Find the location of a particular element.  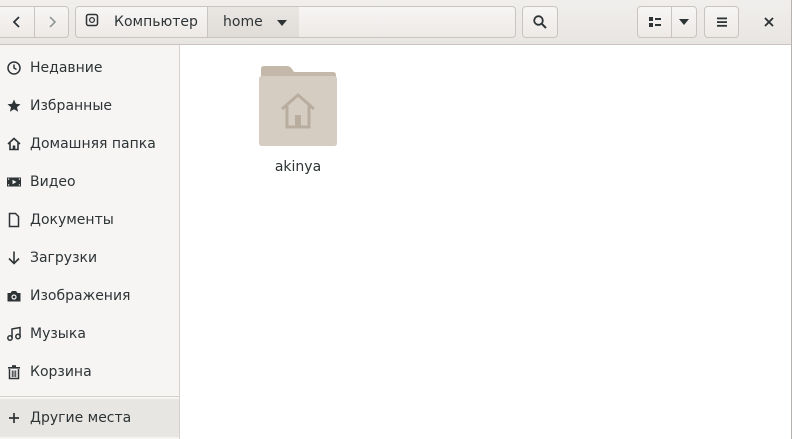

sidebar-item-label: Домашняя папка is located at coordinates (93, 144).